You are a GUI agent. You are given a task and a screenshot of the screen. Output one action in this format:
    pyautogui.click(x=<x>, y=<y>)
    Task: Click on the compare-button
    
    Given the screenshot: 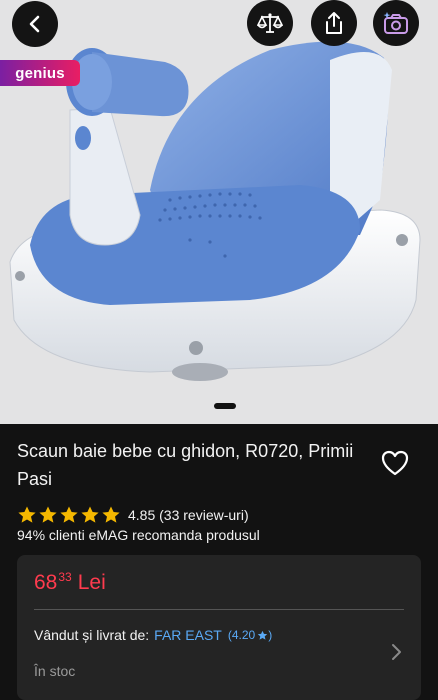 What is the action you would take?
    pyautogui.click(x=270, y=23)
    